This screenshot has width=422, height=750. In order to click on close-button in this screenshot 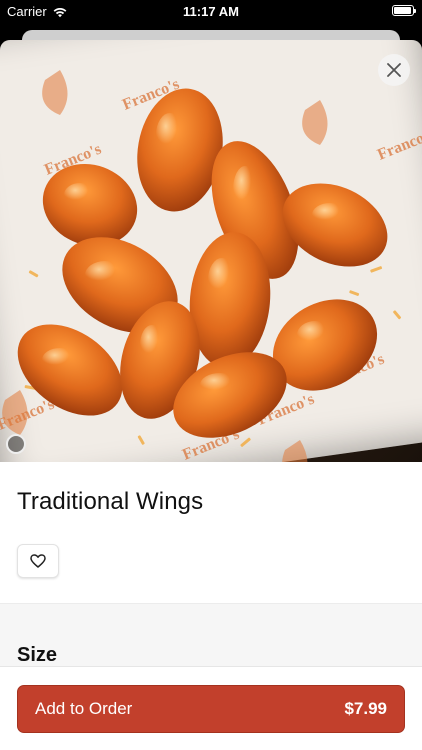, I will do `click(394, 70)`.